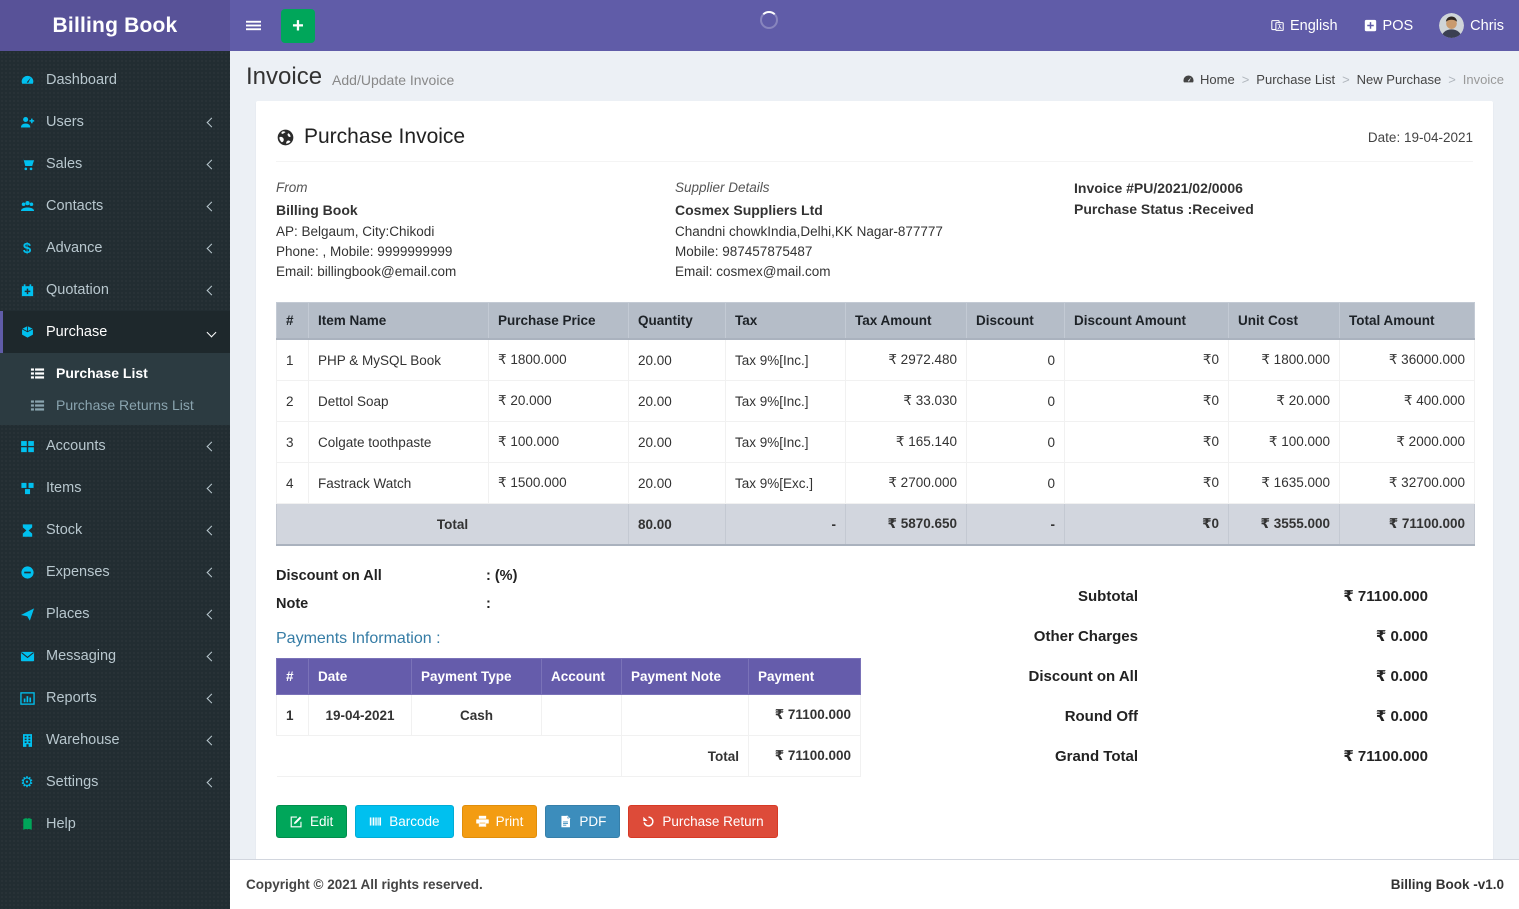  I want to click on from-title: From, so click(292, 187).